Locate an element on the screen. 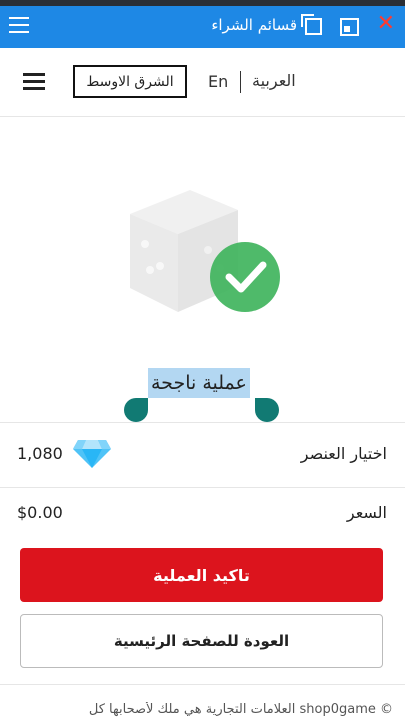 This screenshot has width=405, height=720. confirm-operation-button: تاكيد العملية is located at coordinates (201, 575).